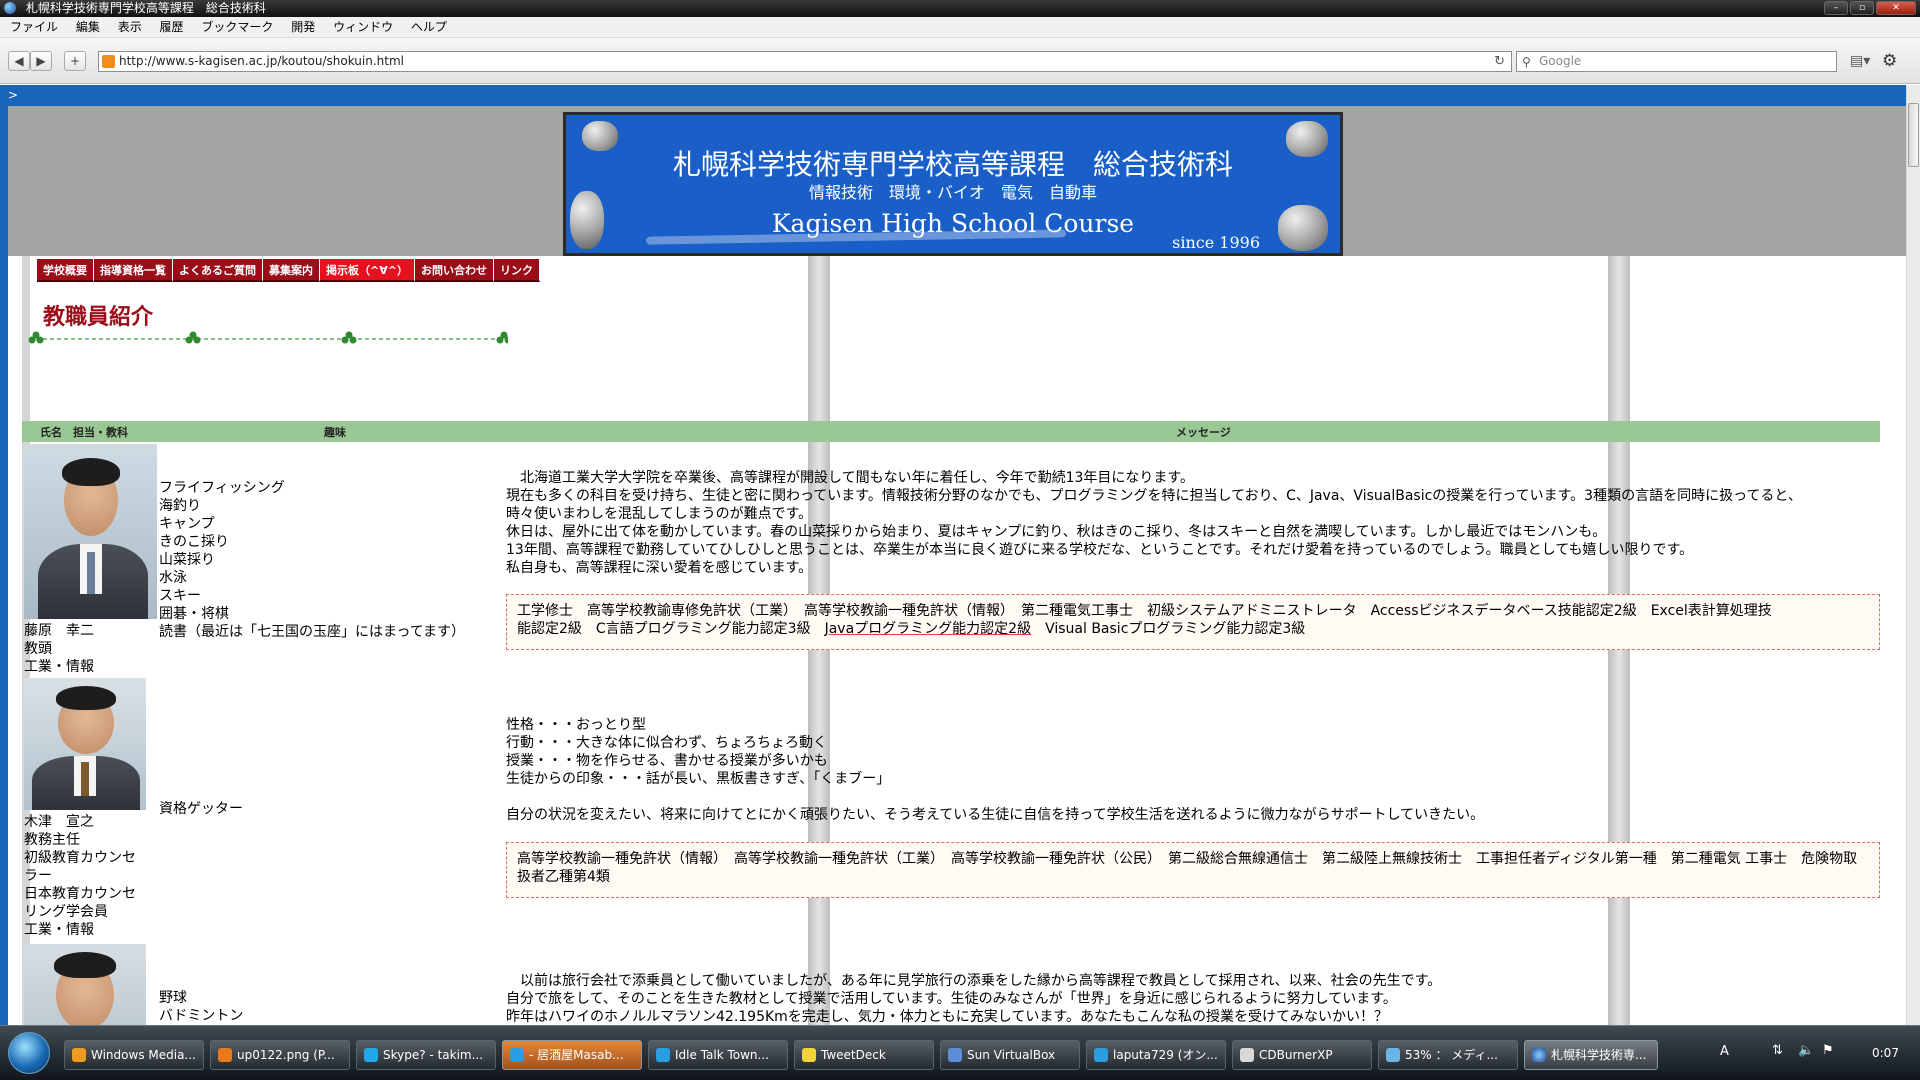 The image size is (1920, 1080). I want to click on qualifications-text: 能認定2級 C言語プログラミング能力認定3級, so click(671, 629).